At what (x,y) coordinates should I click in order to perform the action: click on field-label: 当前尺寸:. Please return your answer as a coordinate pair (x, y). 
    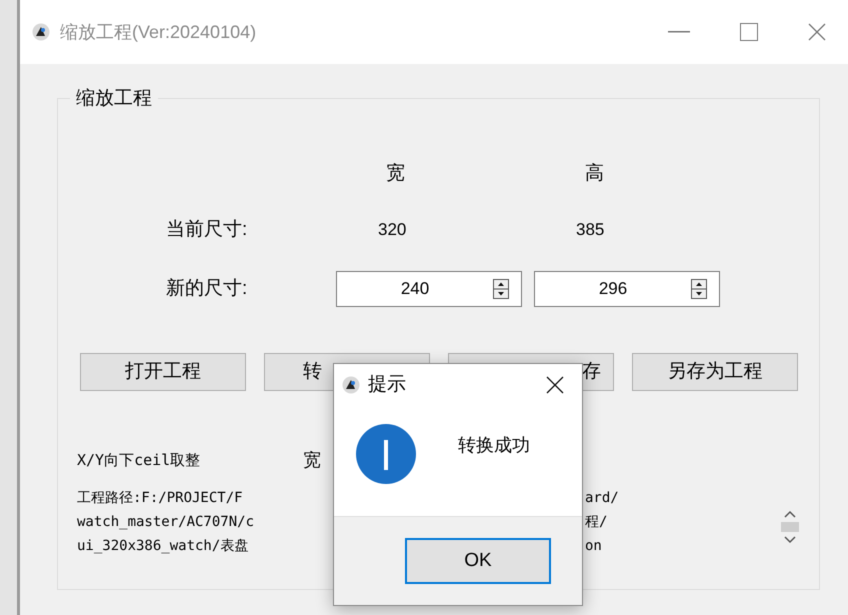
    Looking at the image, I should click on (207, 230).